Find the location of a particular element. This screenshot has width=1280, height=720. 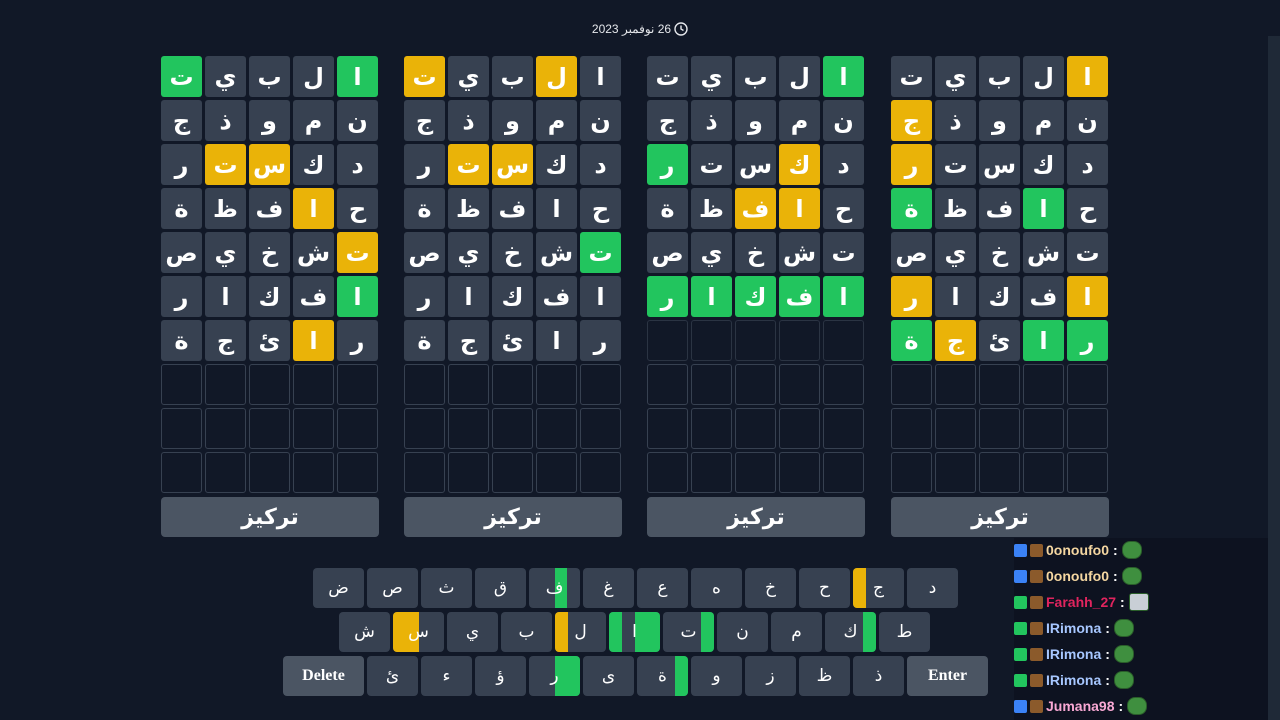

key-label: ص is located at coordinates (392, 588).